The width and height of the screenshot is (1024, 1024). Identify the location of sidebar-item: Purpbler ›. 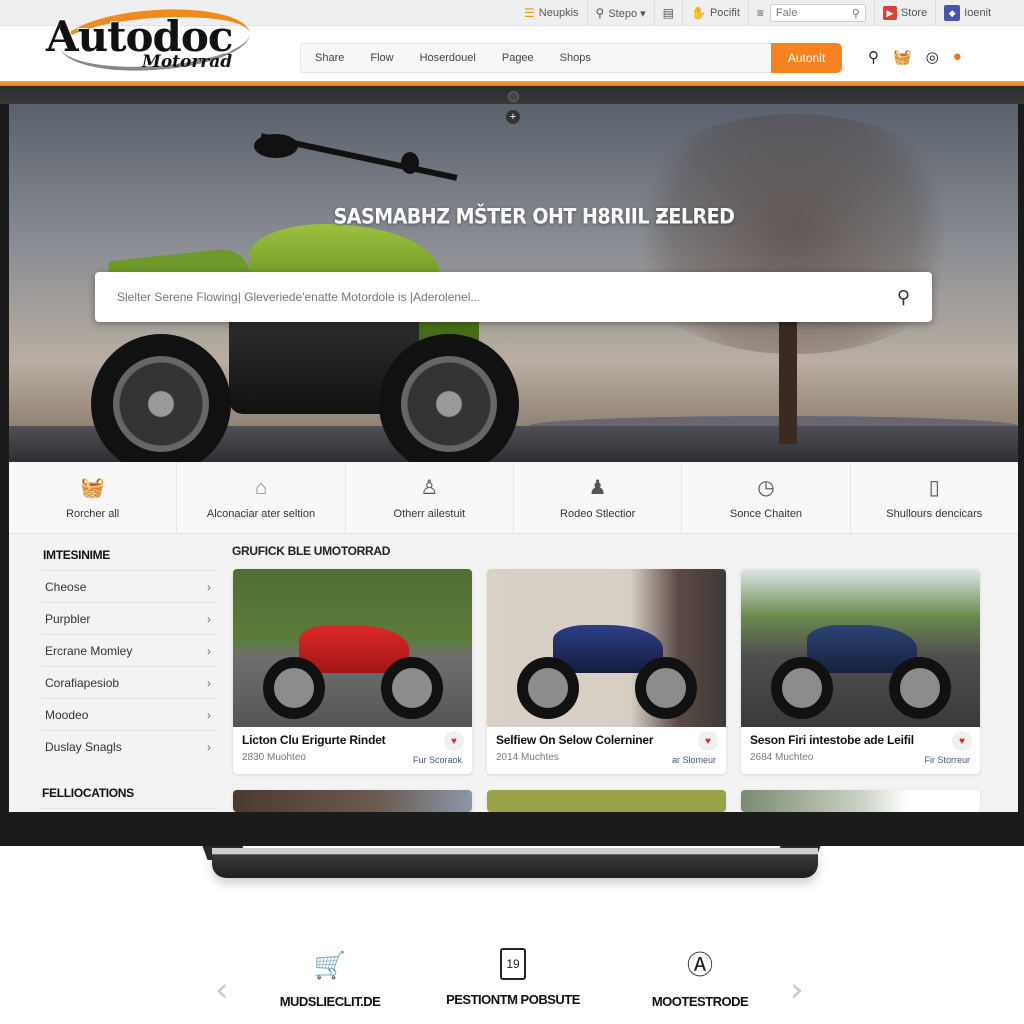
(129, 618).